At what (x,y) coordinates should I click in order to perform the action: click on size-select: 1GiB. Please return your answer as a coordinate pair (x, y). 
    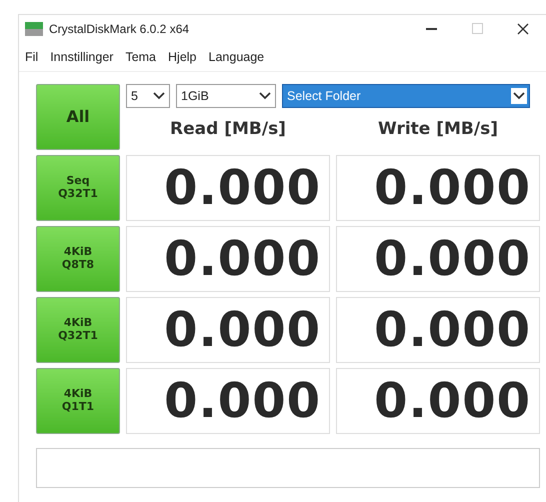
    Looking at the image, I should click on (226, 96).